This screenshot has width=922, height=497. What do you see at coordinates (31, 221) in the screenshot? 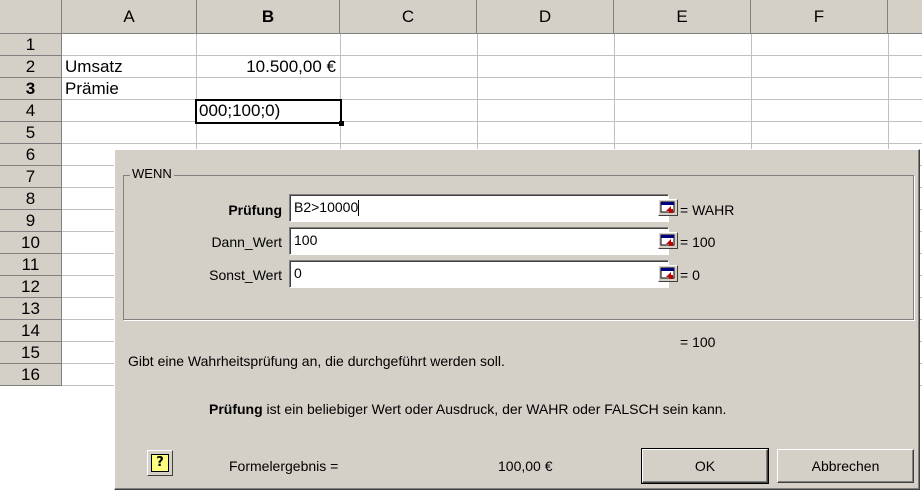
I see `row-header-9: 9` at bounding box center [31, 221].